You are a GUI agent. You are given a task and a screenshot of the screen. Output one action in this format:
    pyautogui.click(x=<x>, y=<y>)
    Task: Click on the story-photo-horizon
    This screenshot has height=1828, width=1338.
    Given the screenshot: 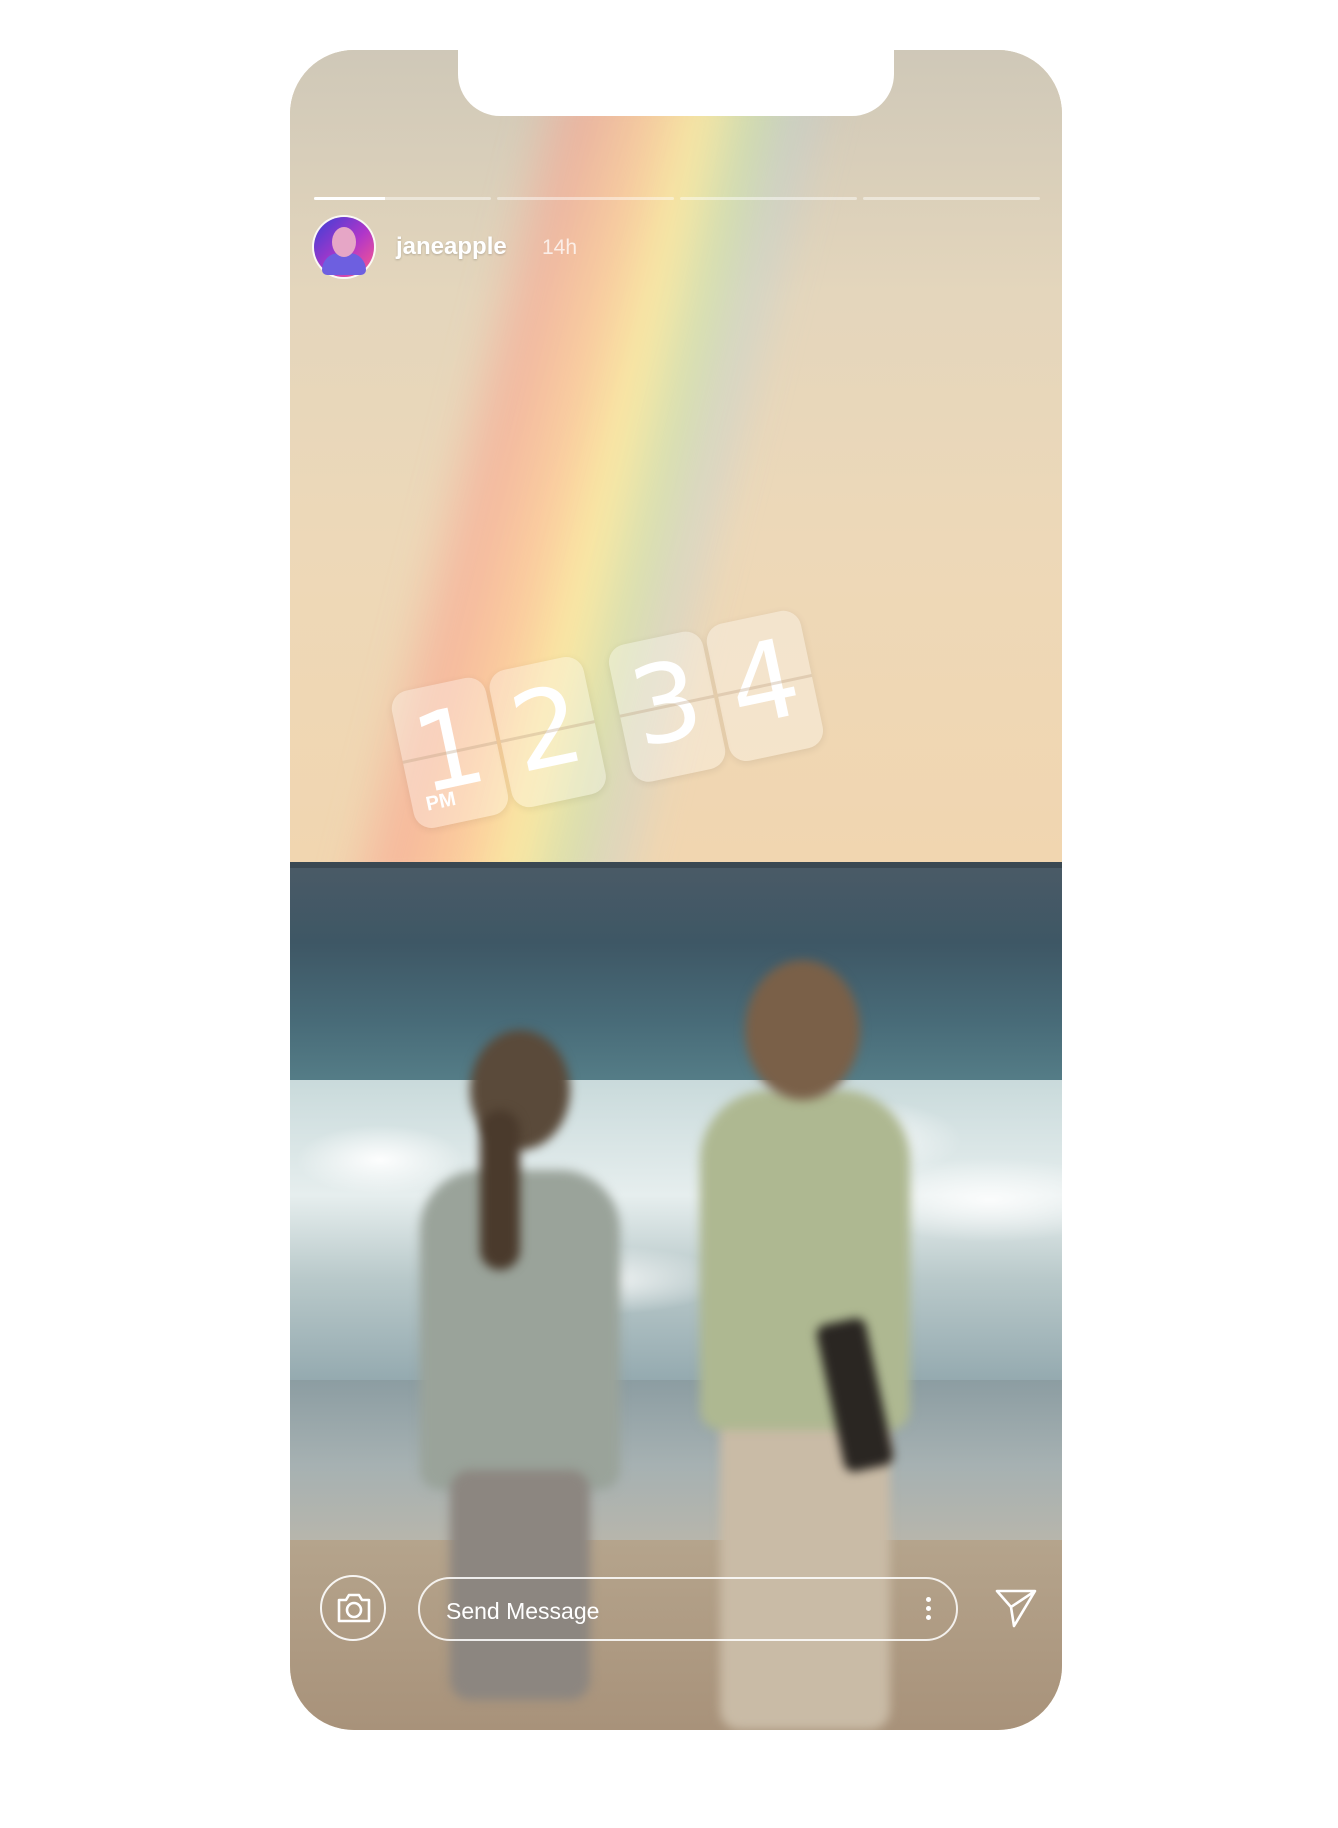 What is the action you would take?
    pyautogui.click(x=676, y=865)
    